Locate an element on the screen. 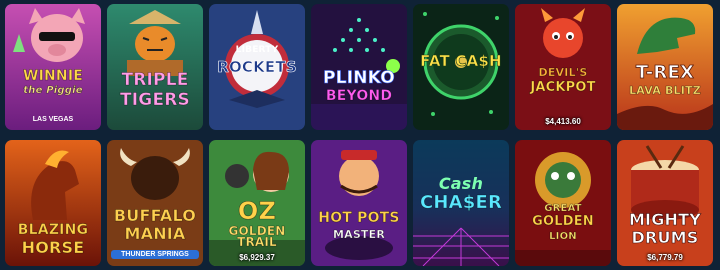  game-tile-t-rex-lava-blitz: T-REX LAVA BLITZ is located at coordinates (665, 67).